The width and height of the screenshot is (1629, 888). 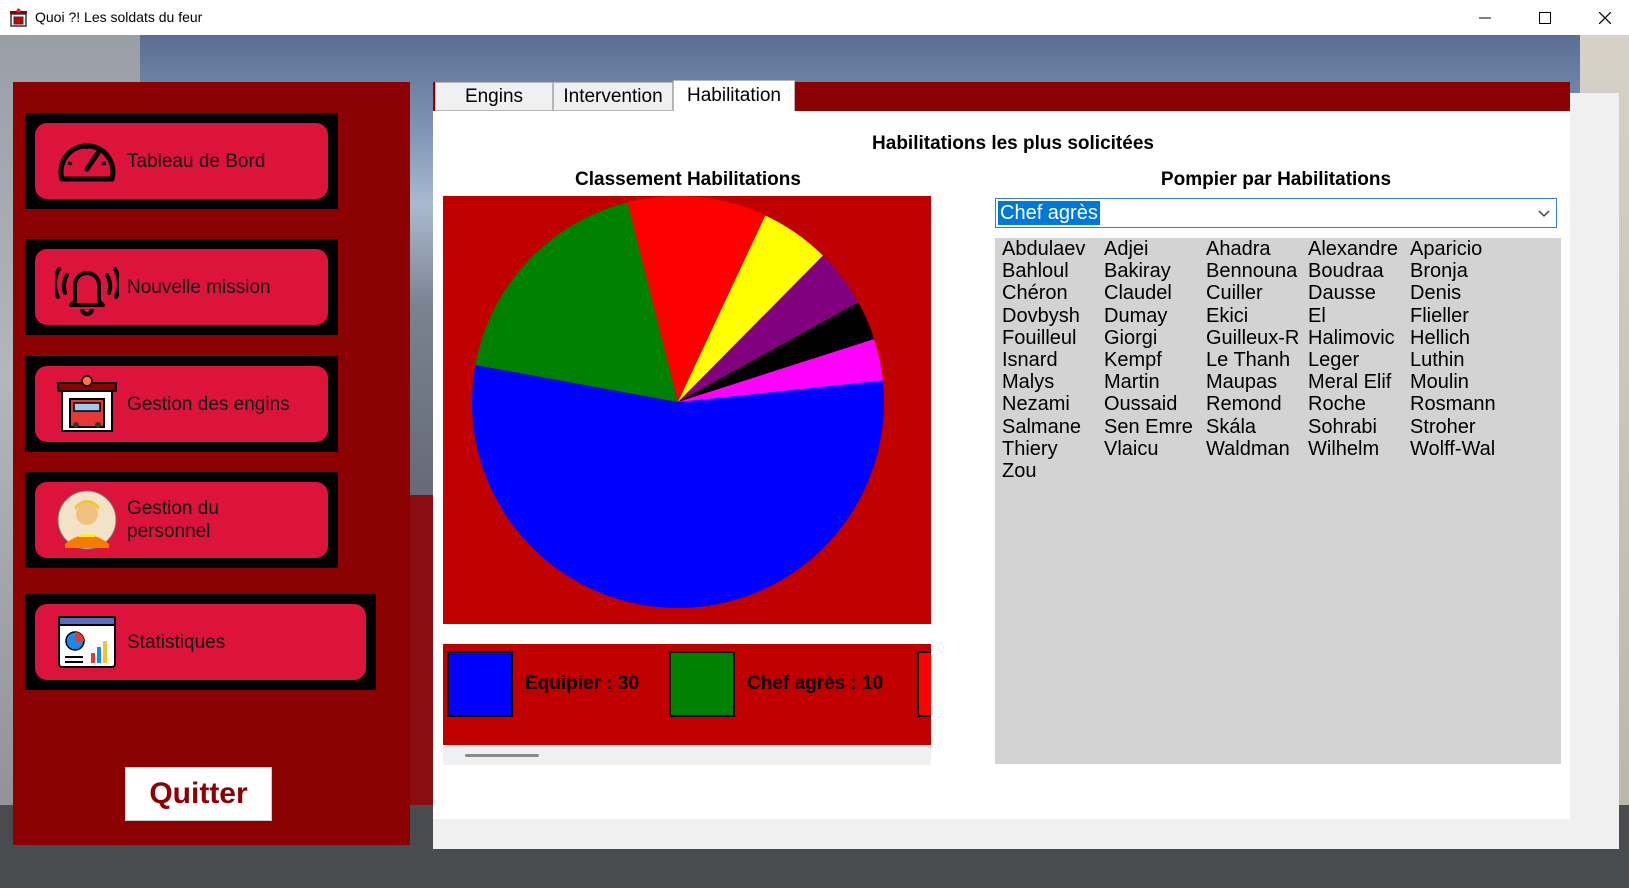 What do you see at coordinates (1028, 382) in the screenshot?
I see `list-item: Malys` at bounding box center [1028, 382].